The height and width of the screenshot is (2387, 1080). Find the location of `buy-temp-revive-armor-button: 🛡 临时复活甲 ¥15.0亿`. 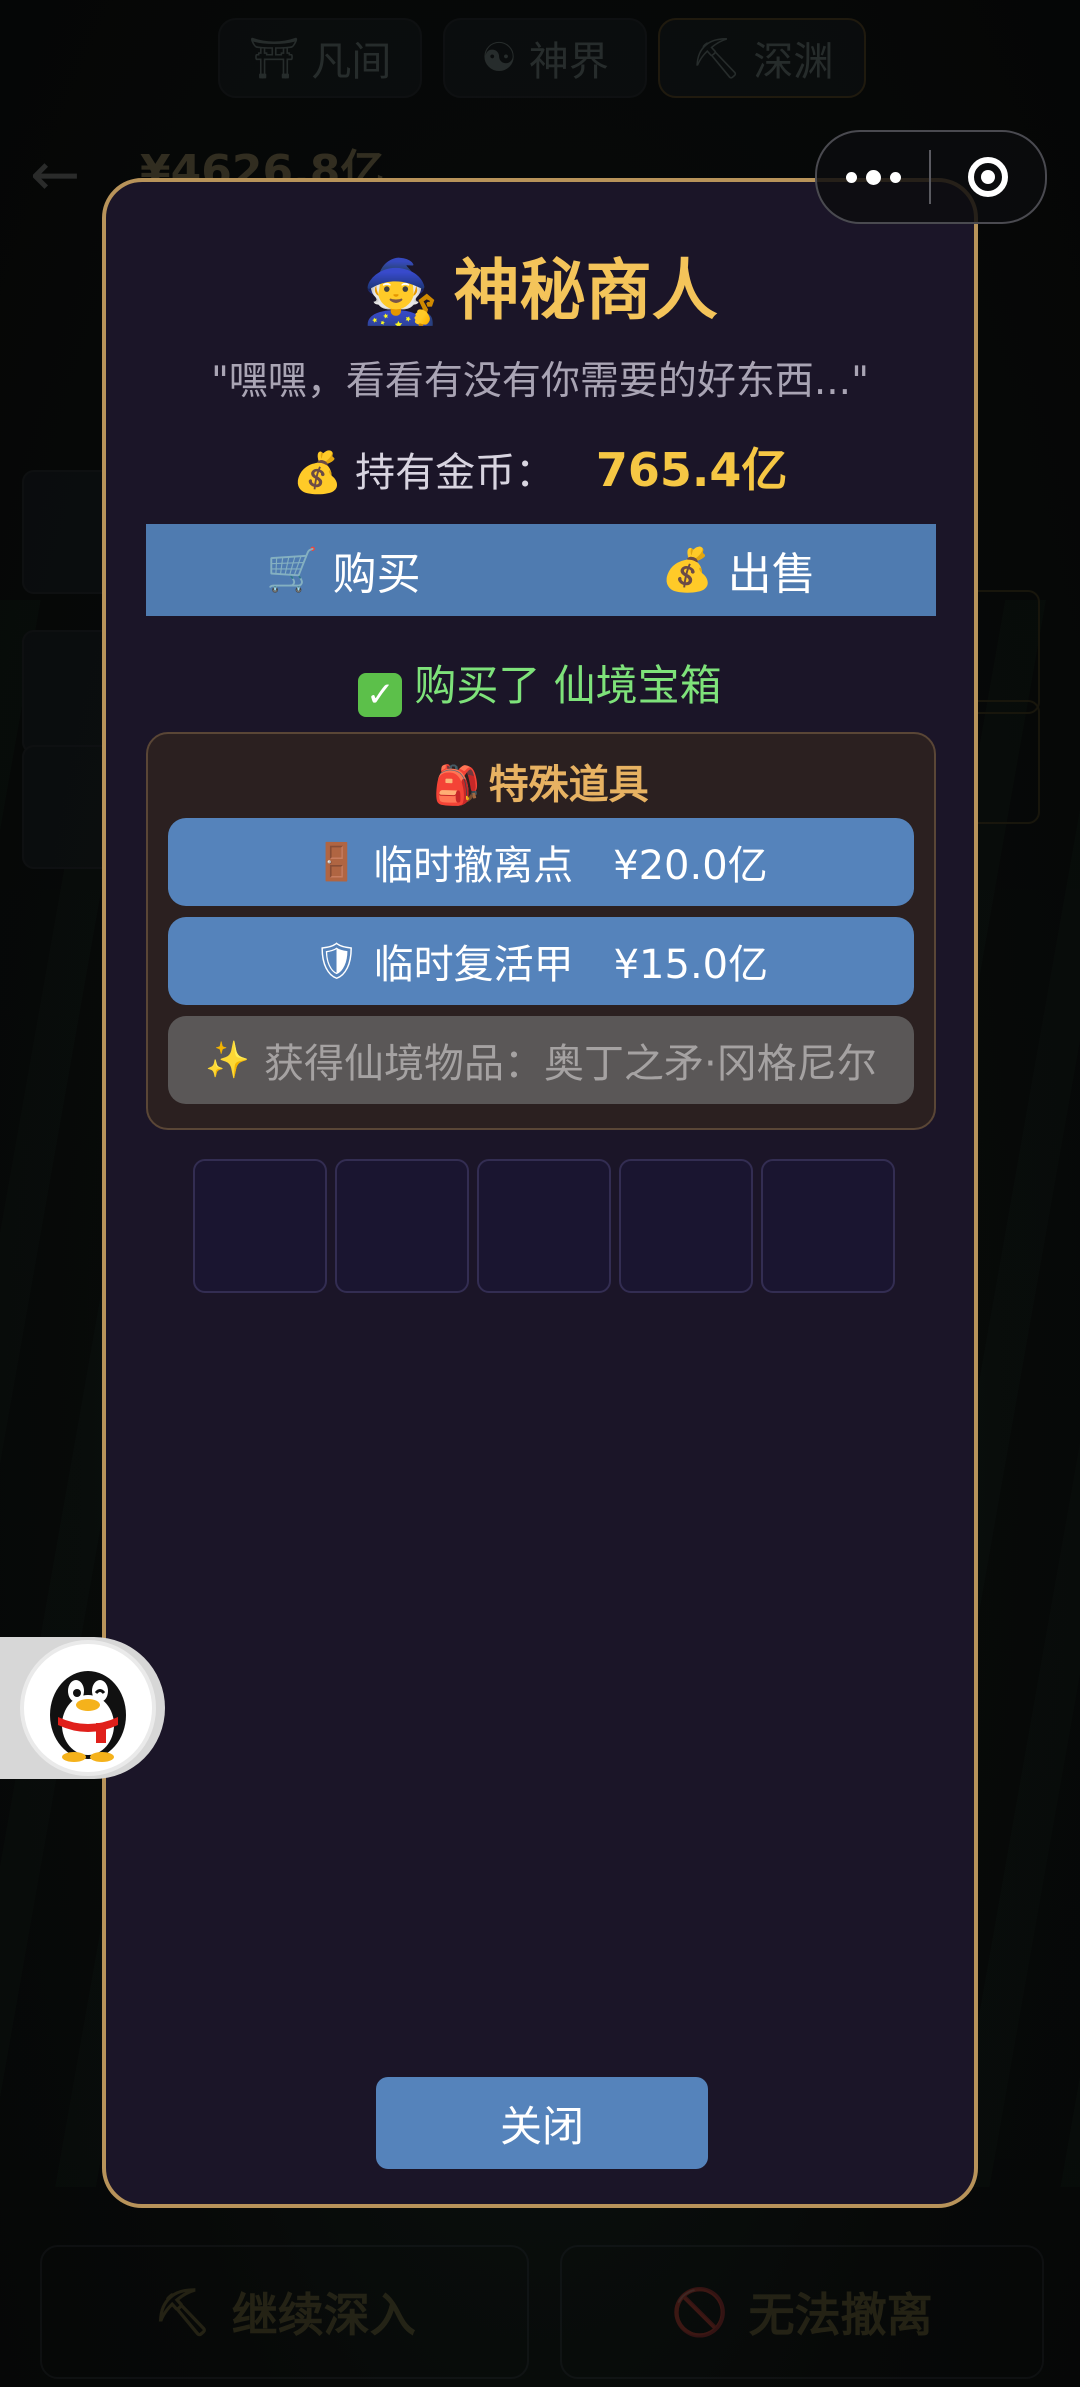

buy-temp-revive-armor-button: 🛡 临时复活甲 ¥15.0亿 is located at coordinates (541, 961).